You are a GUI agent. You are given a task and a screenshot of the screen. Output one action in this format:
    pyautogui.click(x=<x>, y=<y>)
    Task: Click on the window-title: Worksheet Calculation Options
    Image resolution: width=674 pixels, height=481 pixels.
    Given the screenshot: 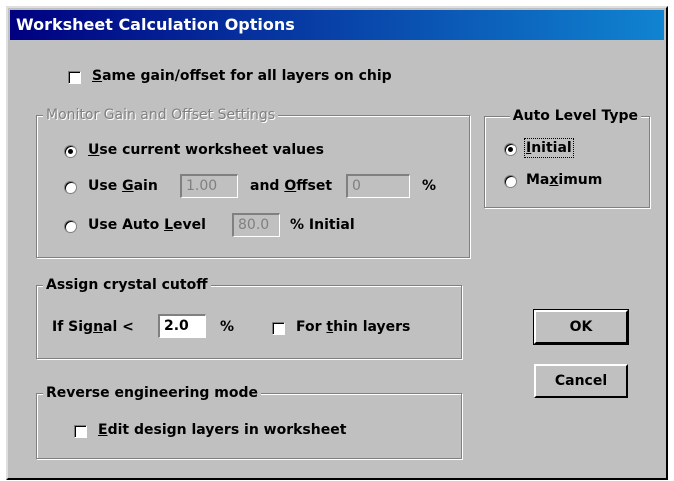 What is the action you would take?
    pyautogui.click(x=155, y=24)
    